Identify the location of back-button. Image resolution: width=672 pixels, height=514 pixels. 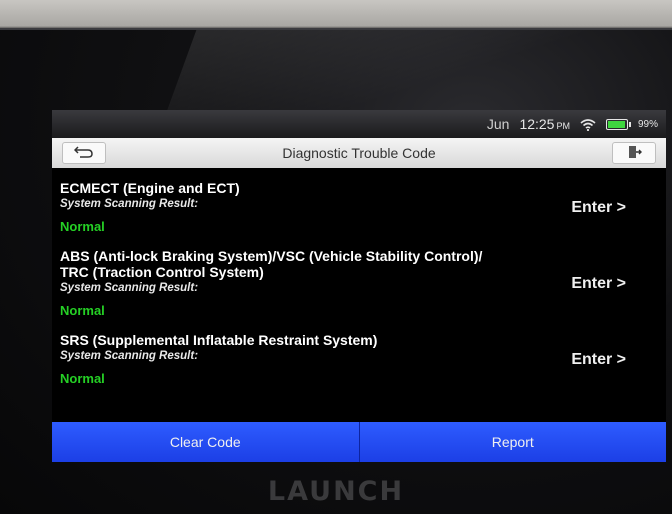
(84, 153).